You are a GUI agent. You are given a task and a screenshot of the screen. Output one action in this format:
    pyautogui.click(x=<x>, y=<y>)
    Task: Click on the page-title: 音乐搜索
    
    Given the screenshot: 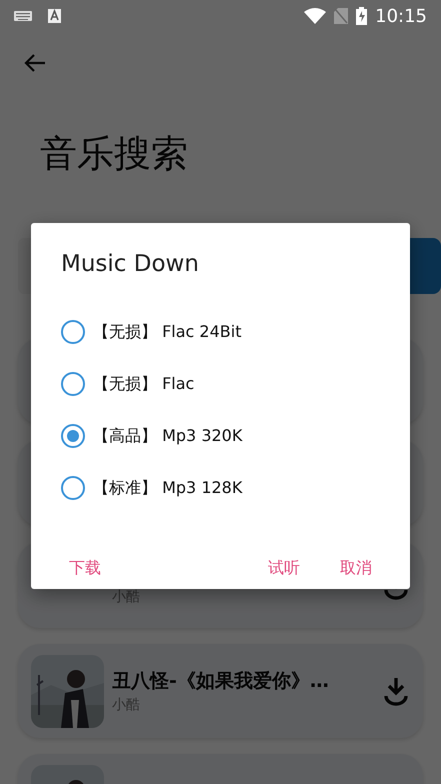 What is the action you would take?
    pyautogui.click(x=114, y=154)
    